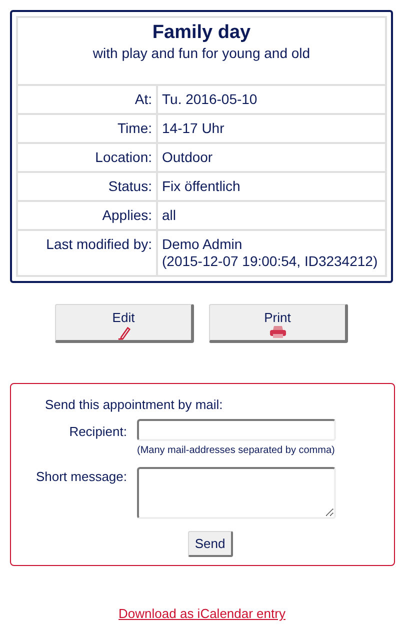 The width and height of the screenshot is (418, 629). What do you see at coordinates (203, 244) in the screenshot?
I see `detail-value: Demo Admin` at bounding box center [203, 244].